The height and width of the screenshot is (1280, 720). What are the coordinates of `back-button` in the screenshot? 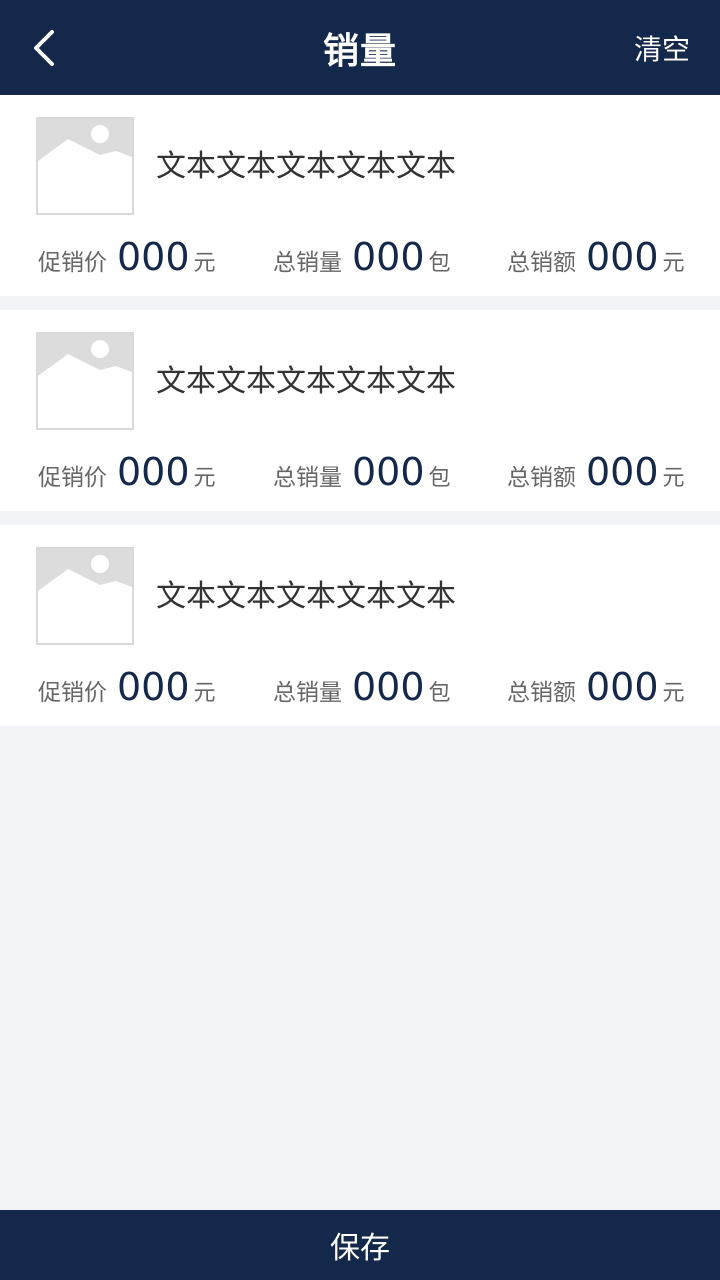 It's located at (44, 48).